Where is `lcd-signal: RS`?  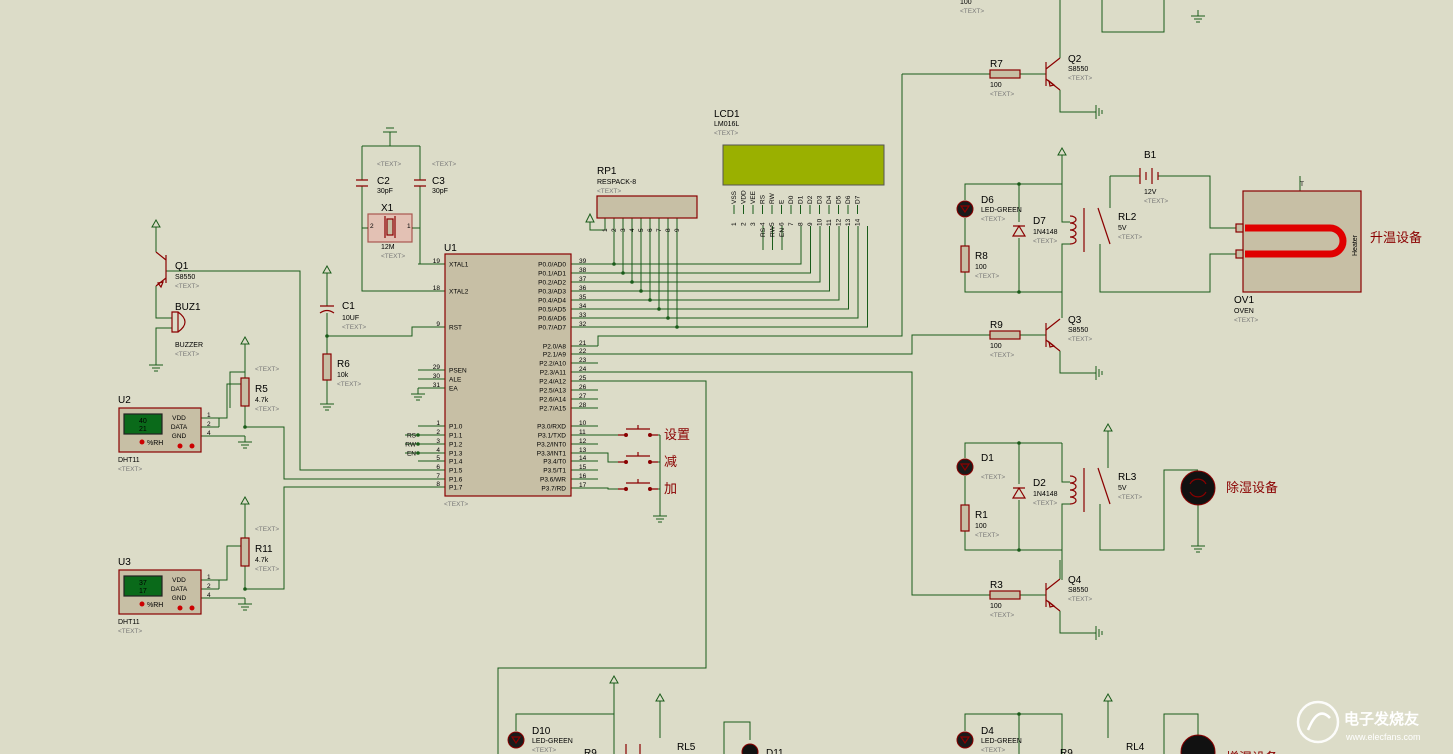 lcd-signal: RS is located at coordinates (763, 232).